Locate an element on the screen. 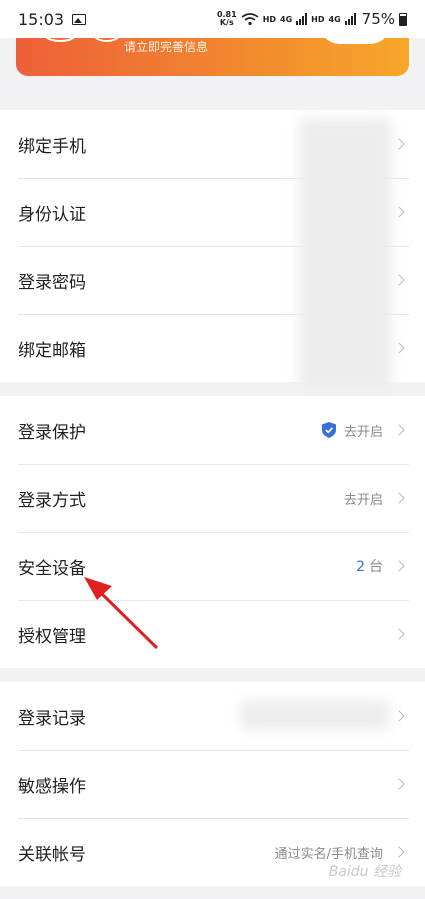 The height and width of the screenshot is (899, 425). row-label: 授权管理 is located at coordinates (52, 636).